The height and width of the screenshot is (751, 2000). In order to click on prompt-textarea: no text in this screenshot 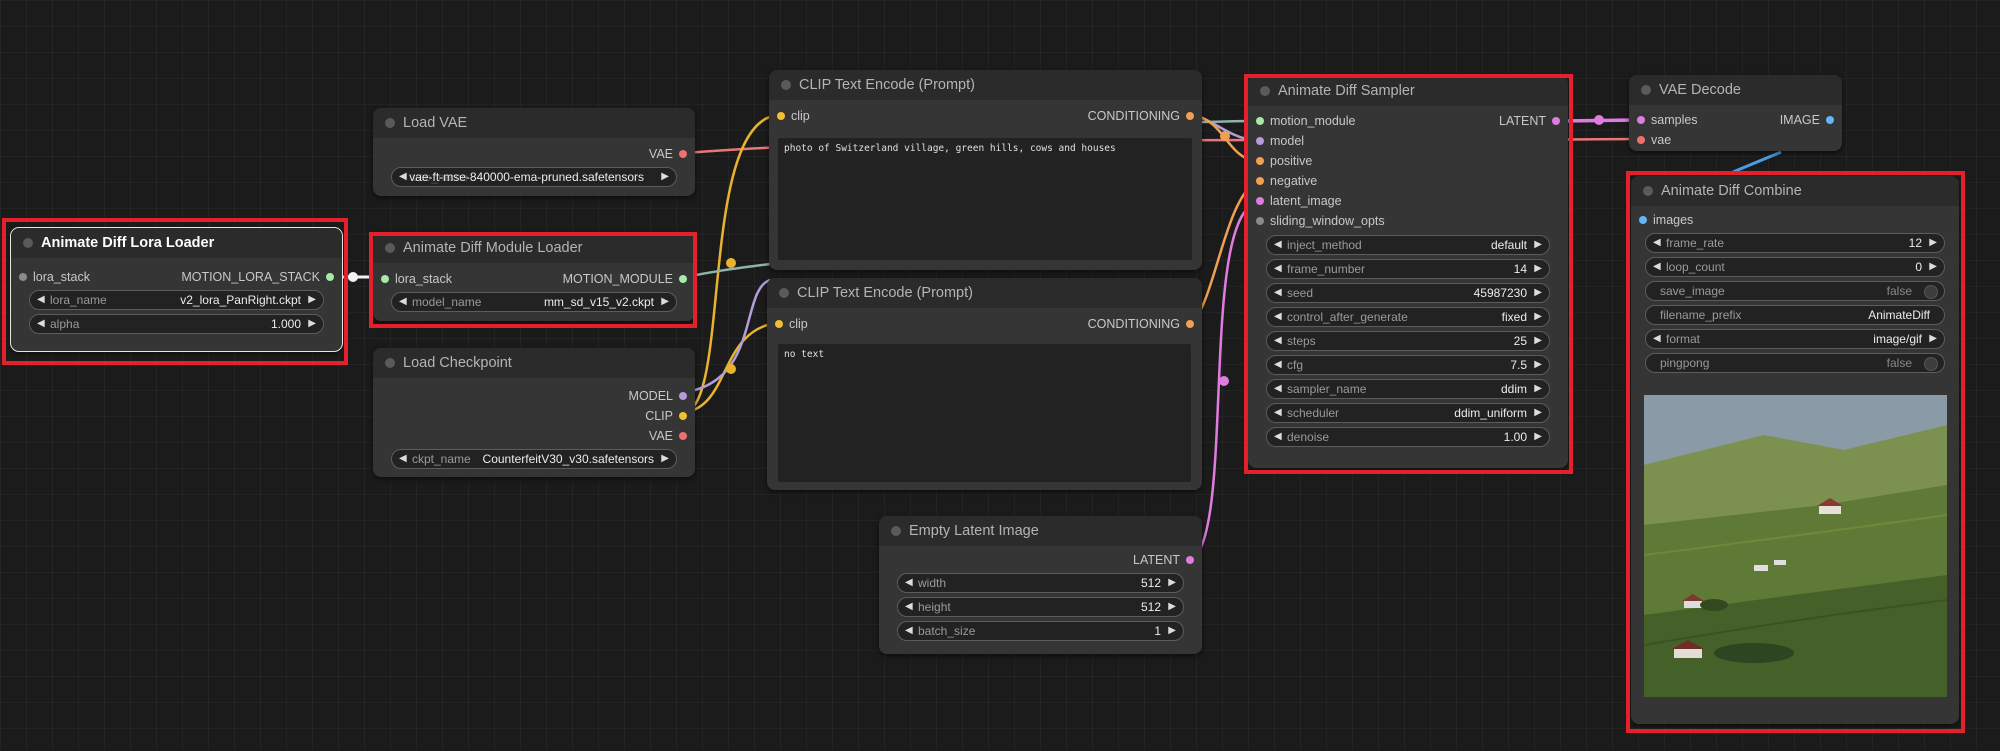, I will do `click(984, 413)`.